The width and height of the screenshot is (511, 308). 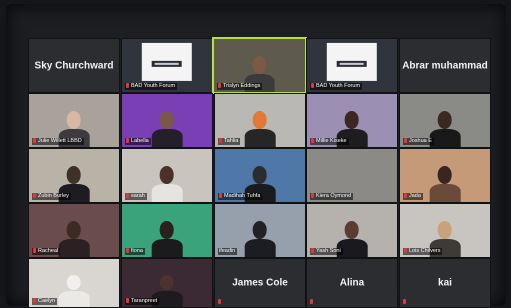 I want to click on tile-kiera-oymond: Kiera Oymond, so click(x=352, y=175).